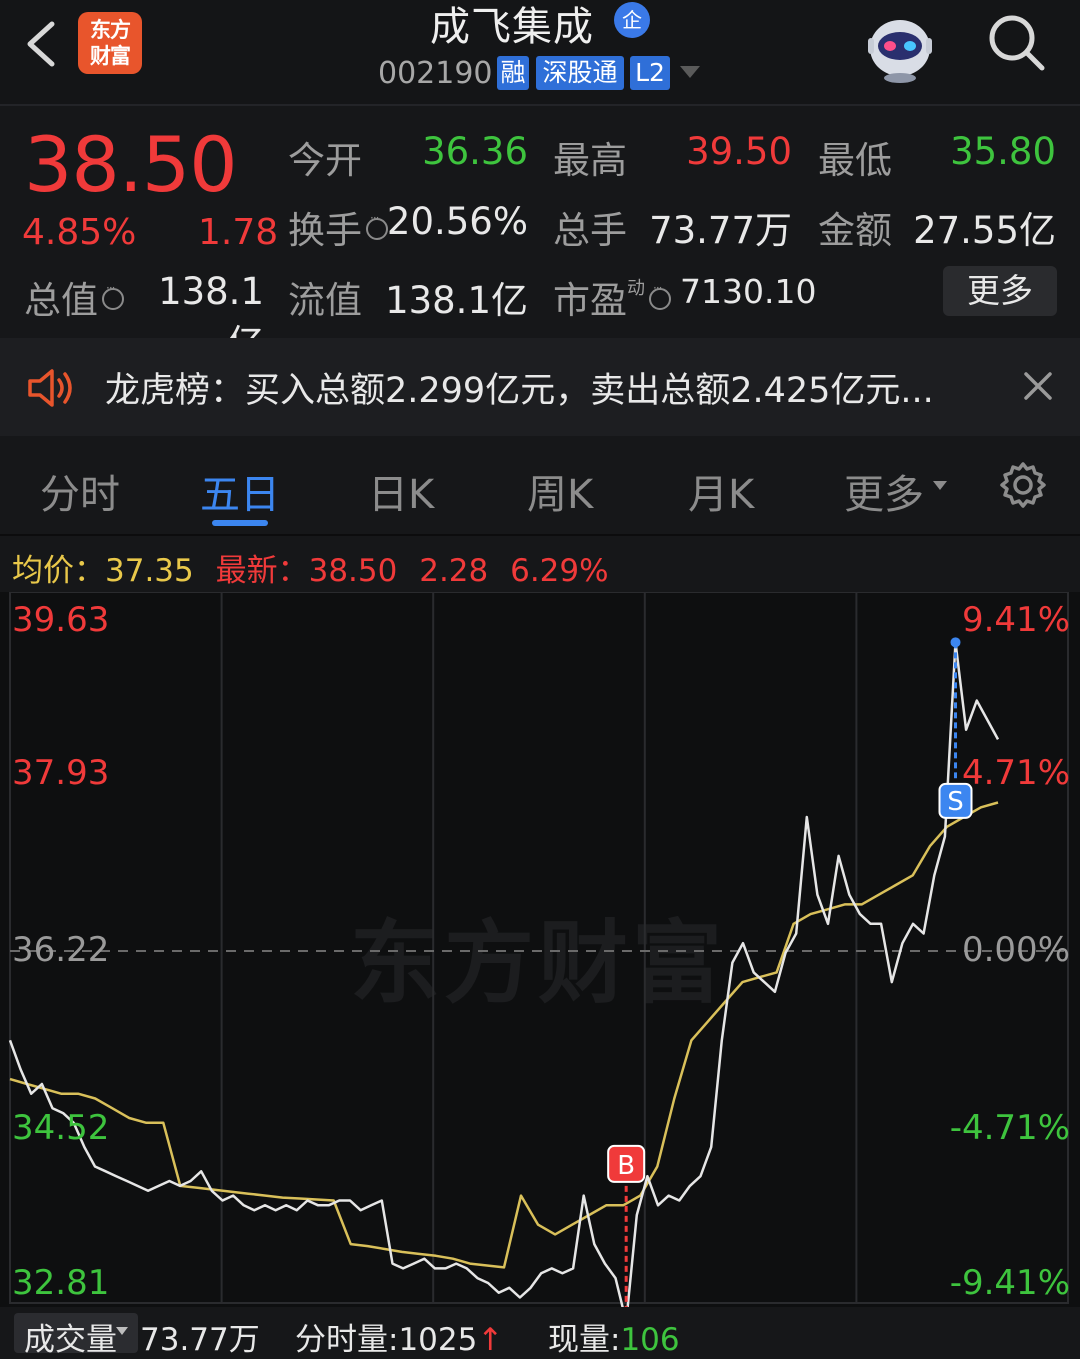 This screenshot has height=1359, width=1080. I want to click on indicator-selector-label: 成交量, so click(70, 1340).